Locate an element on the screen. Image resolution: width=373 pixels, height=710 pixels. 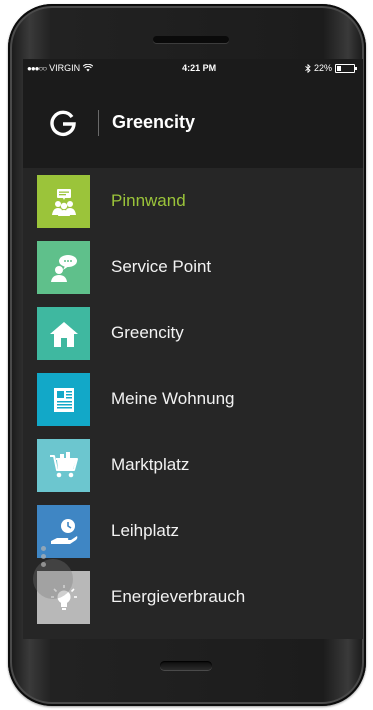
menu-item-leihplatz: Leihplatz is located at coordinates (193, 531).